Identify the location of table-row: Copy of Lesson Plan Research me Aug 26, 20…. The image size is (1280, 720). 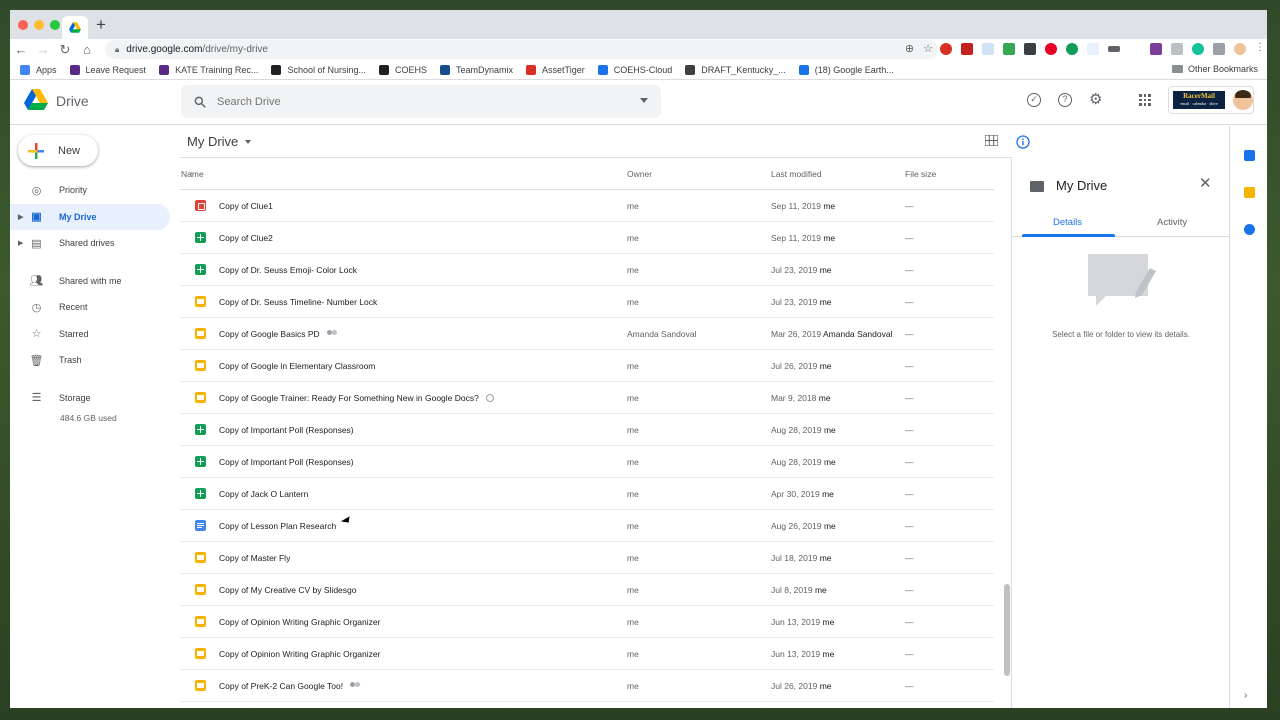
(587, 526).